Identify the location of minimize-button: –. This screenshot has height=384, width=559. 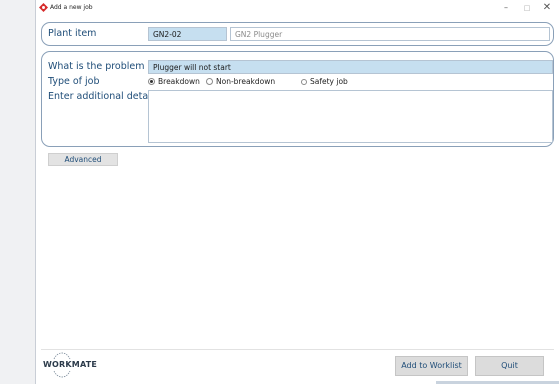
(506, 8).